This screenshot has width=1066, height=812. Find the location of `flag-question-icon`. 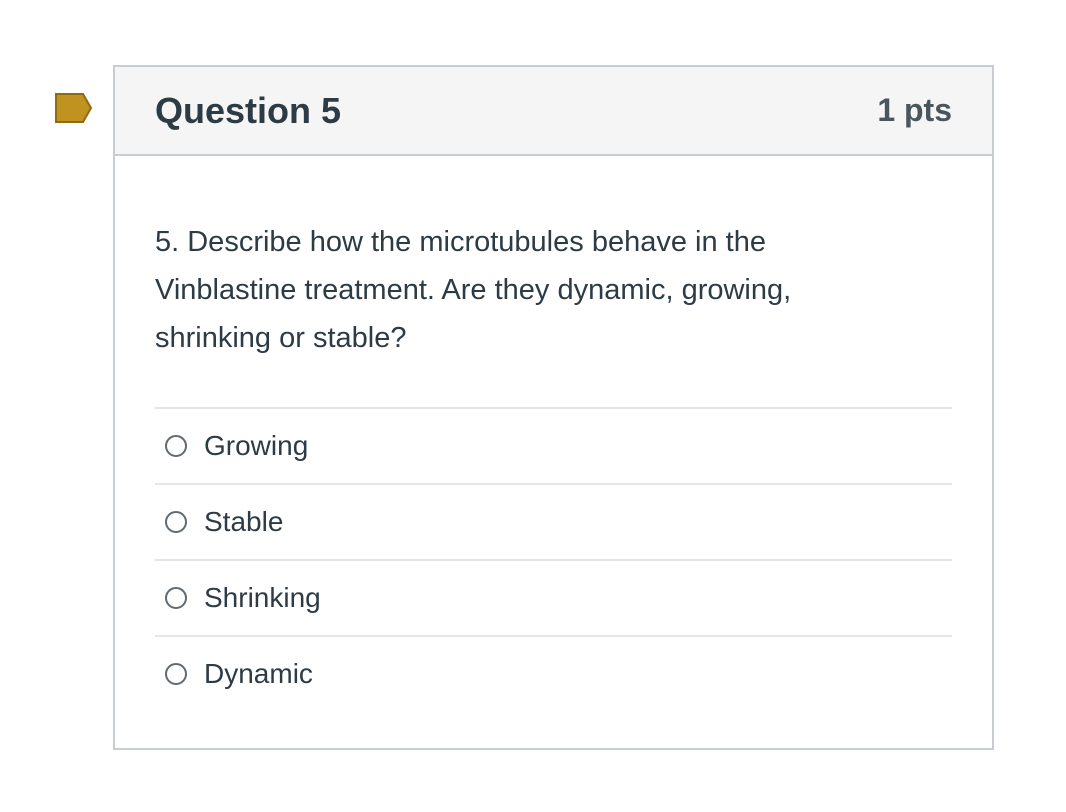

flag-question-icon is located at coordinates (74, 108).